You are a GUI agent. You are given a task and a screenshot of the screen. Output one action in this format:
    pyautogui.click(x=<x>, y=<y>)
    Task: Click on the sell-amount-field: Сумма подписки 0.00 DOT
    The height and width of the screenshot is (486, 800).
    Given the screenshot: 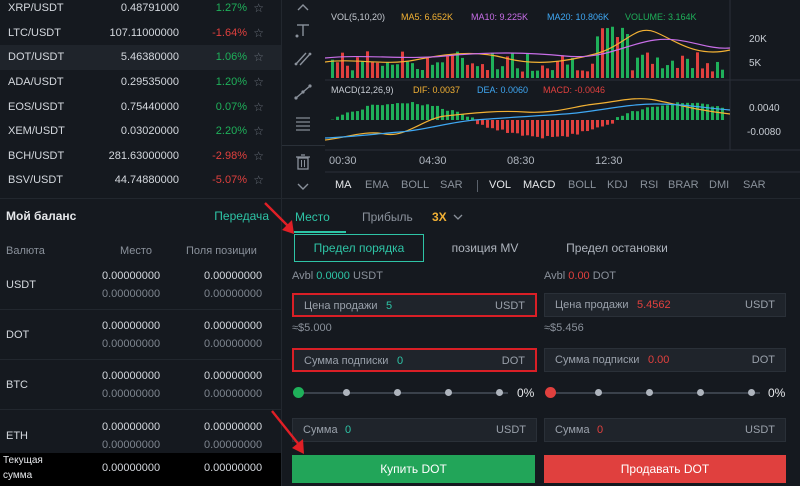 What is the action you would take?
    pyautogui.click(x=665, y=360)
    